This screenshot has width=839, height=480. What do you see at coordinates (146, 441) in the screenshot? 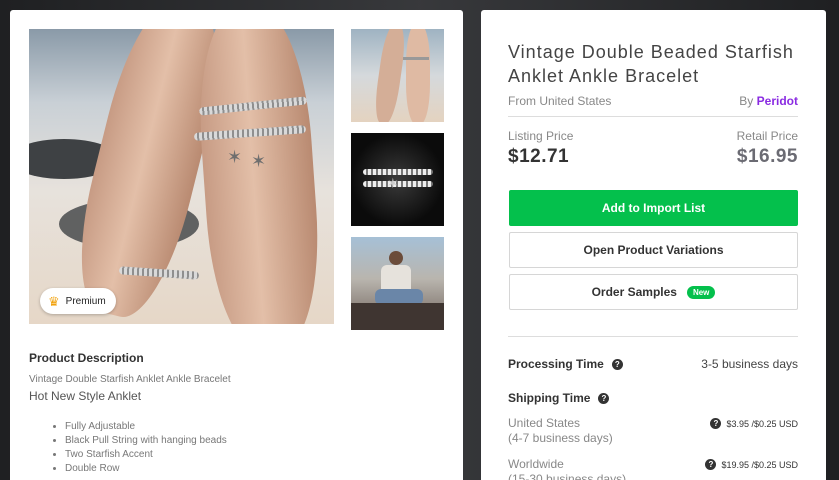
I see `bullet-item: Black Pull String with hanging beads` at bounding box center [146, 441].